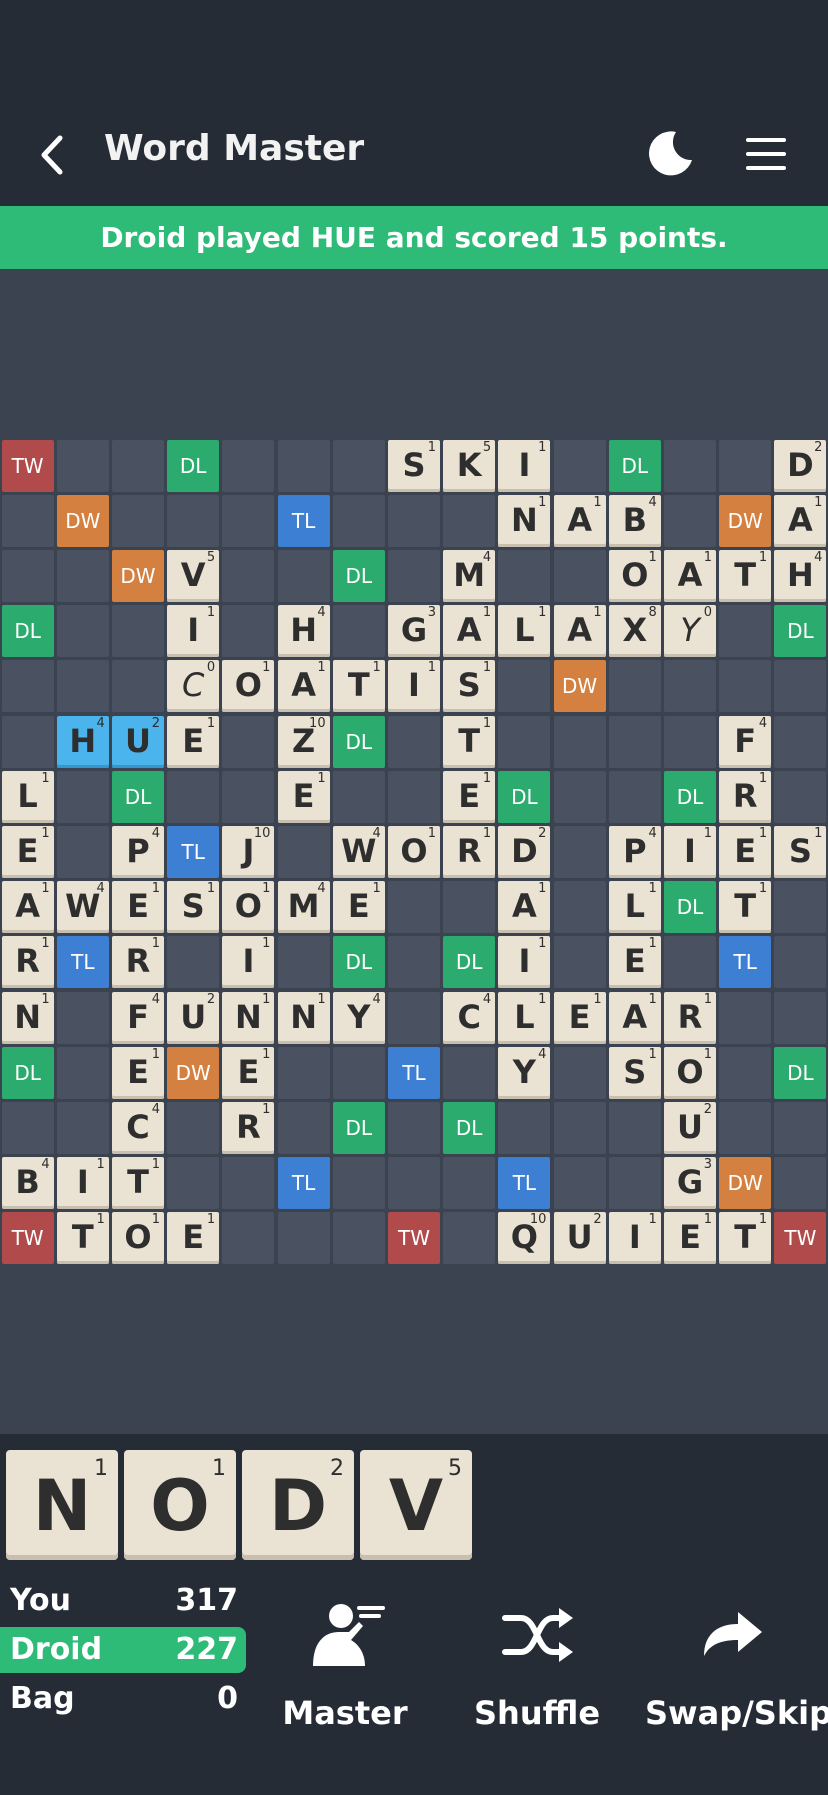 The image size is (828, 1795). Describe the element at coordinates (671, 153) in the screenshot. I see `moon-icon` at that location.